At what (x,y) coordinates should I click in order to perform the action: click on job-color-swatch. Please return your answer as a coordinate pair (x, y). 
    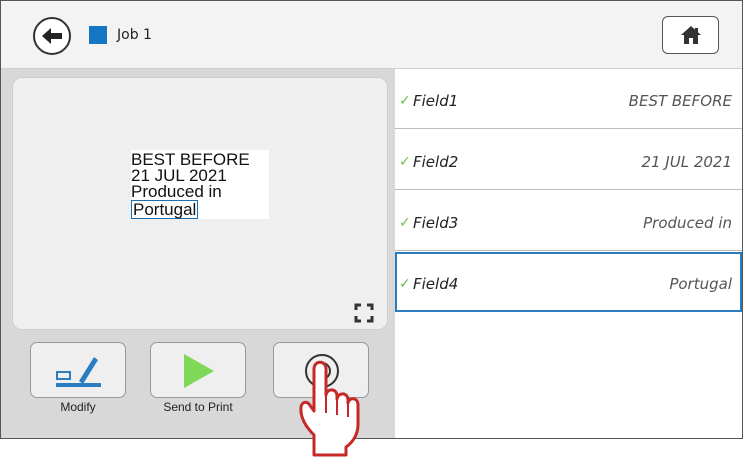
    Looking at the image, I should click on (98, 35).